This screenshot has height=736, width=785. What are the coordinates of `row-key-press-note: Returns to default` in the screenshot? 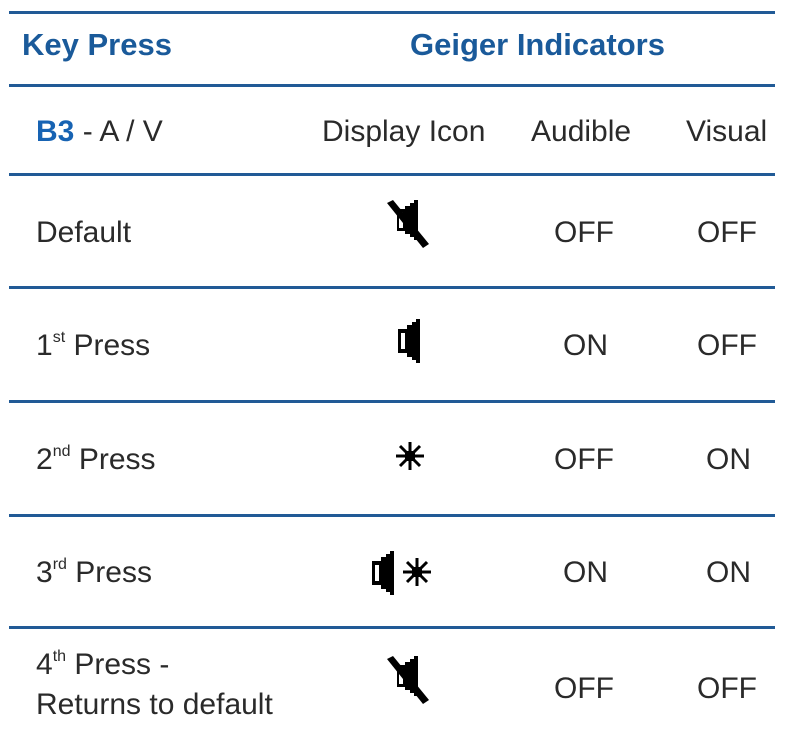 It's located at (154, 704).